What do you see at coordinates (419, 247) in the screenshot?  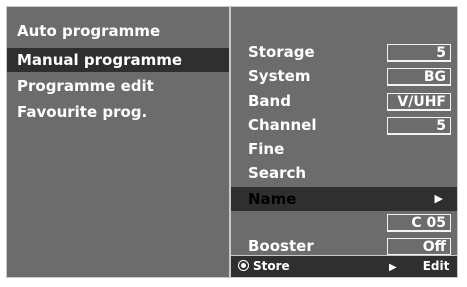 I see `booster-value-field: Off` at bounding box center [419, 247].